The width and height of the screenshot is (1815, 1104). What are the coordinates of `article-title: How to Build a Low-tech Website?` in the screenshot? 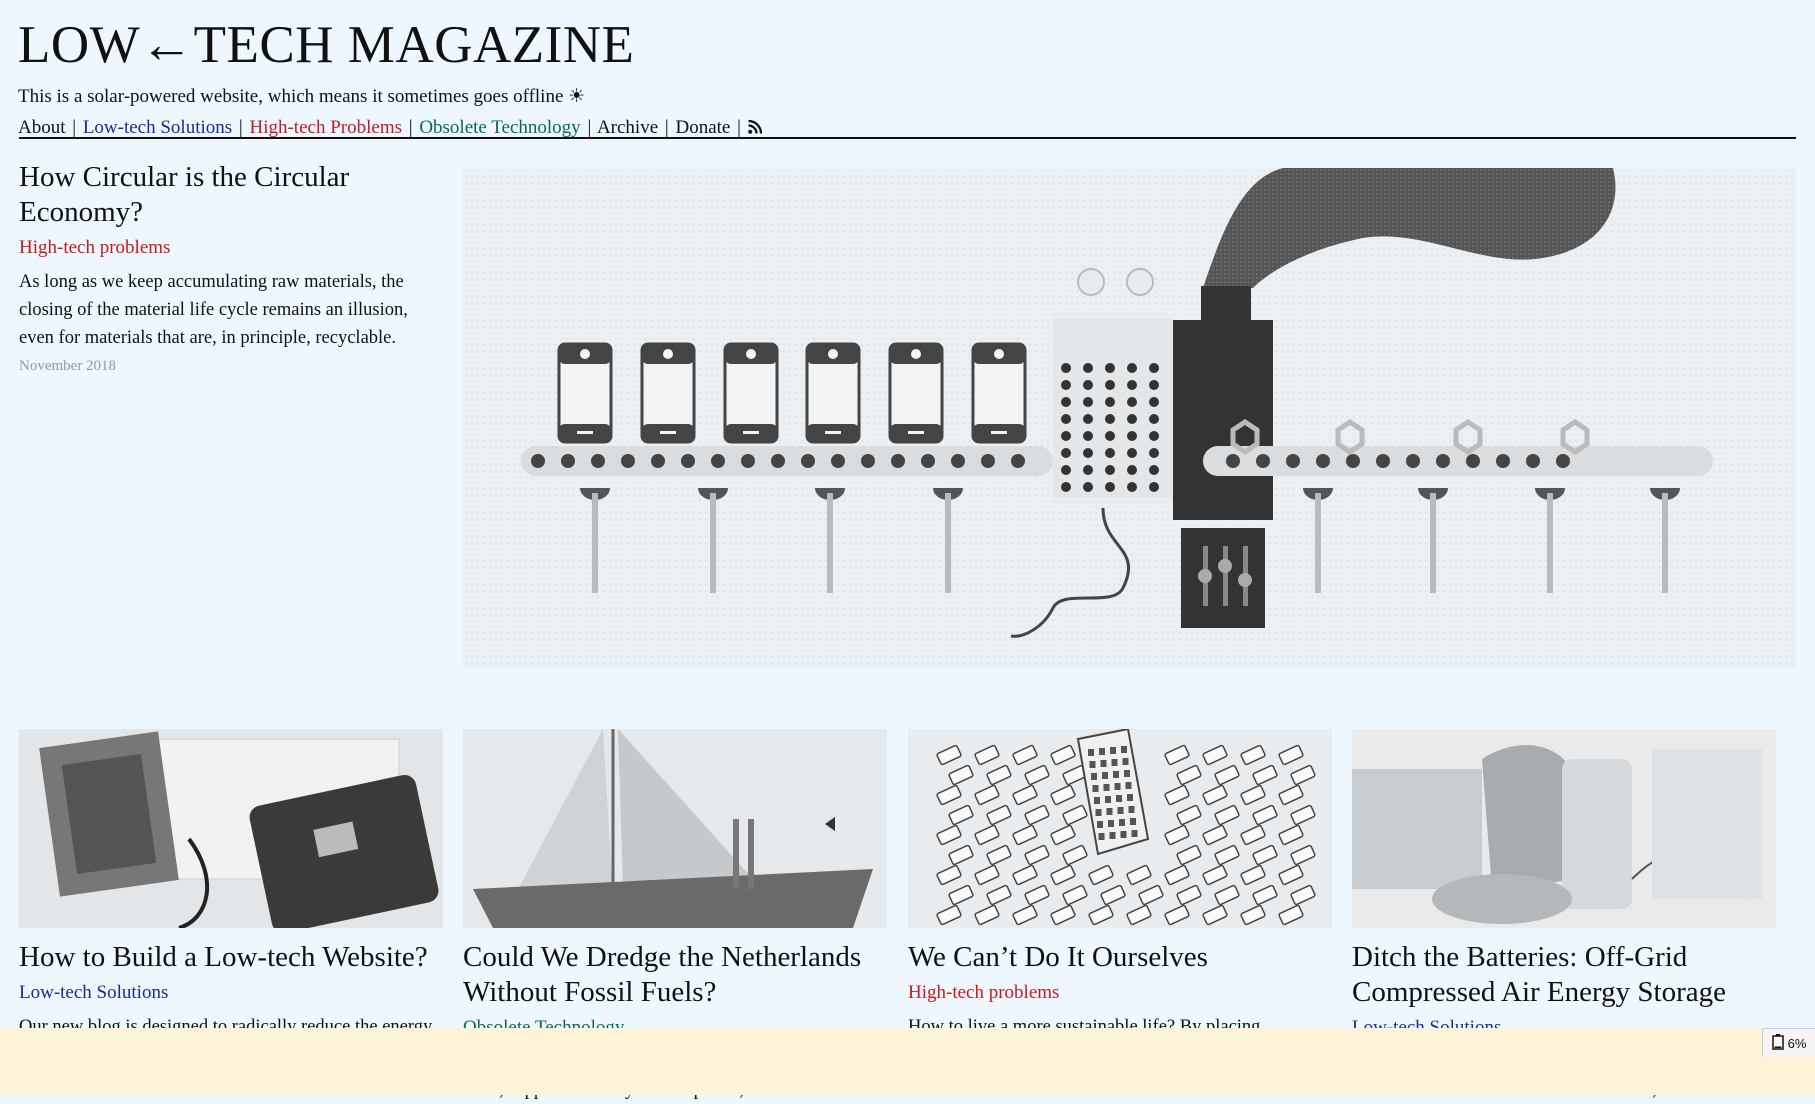 It's located at (231, 957).